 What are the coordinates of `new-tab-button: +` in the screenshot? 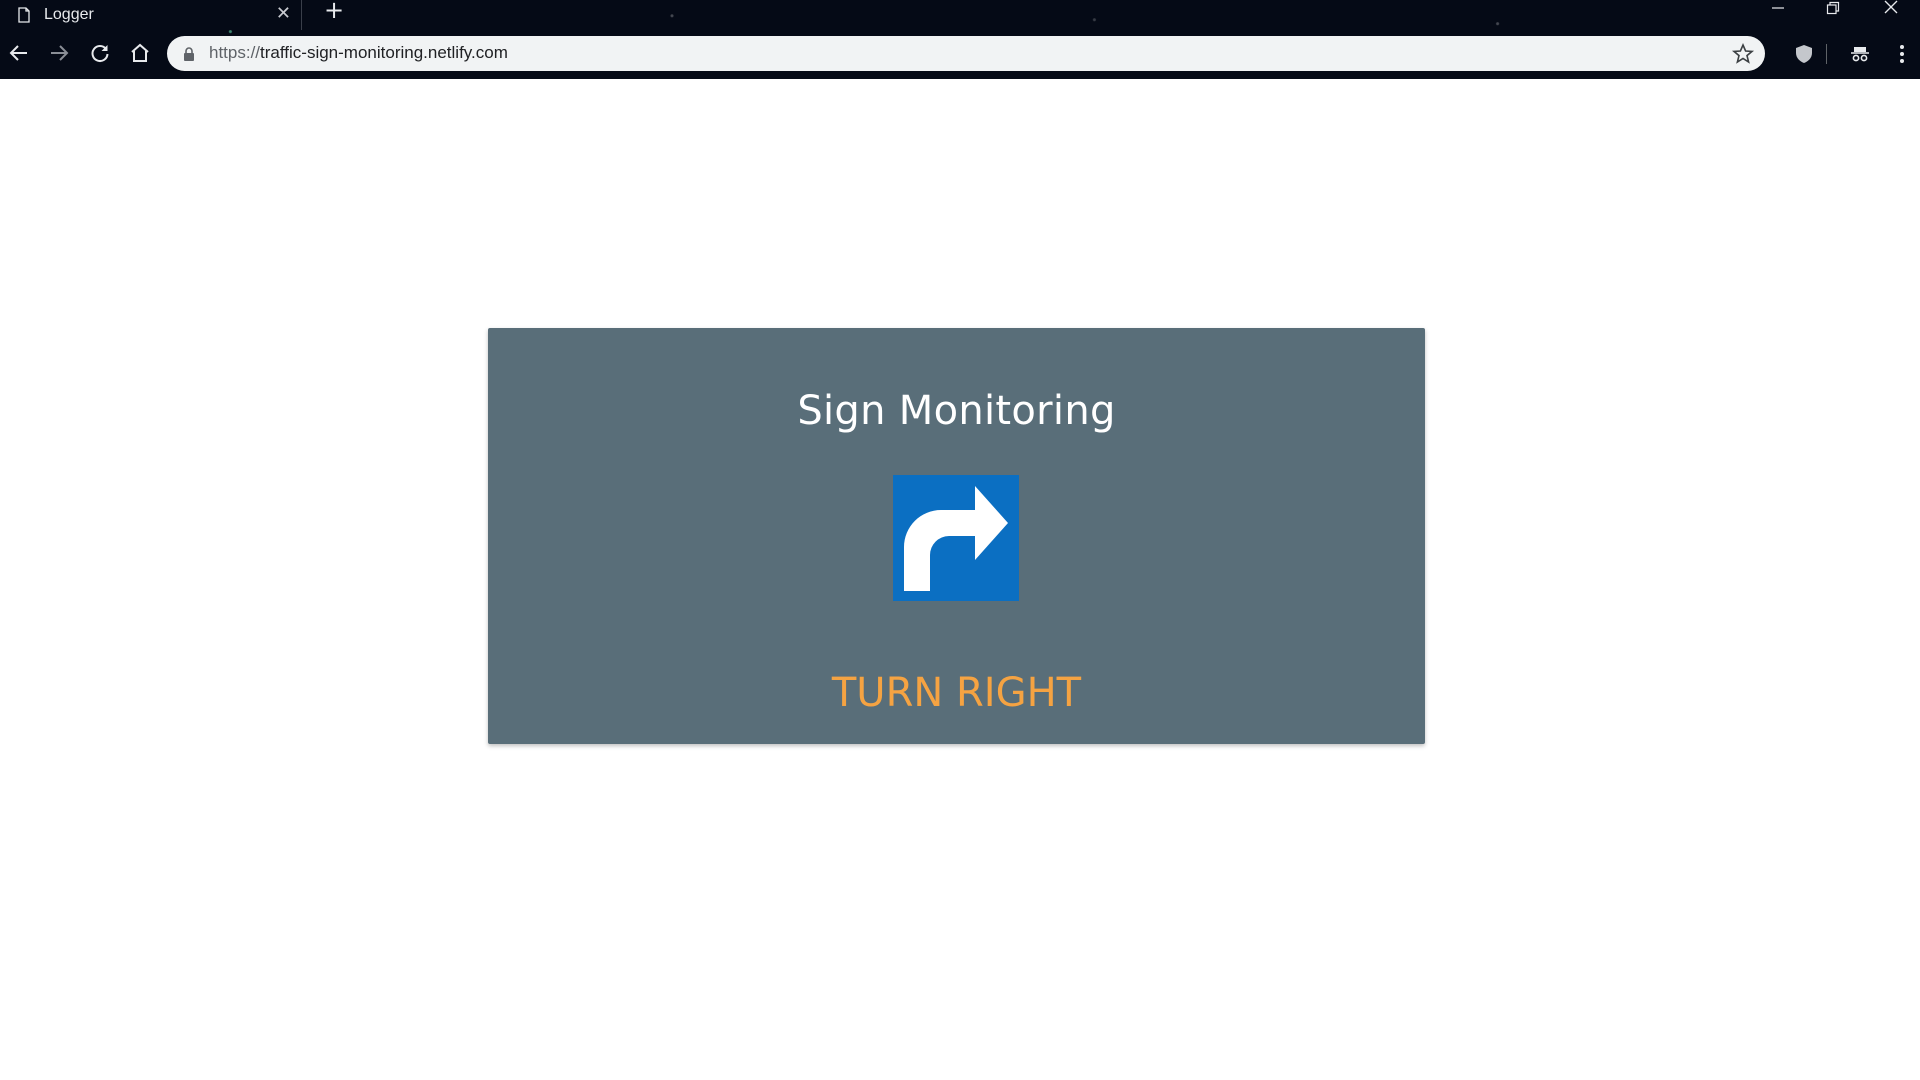 It's located at (334, 11).